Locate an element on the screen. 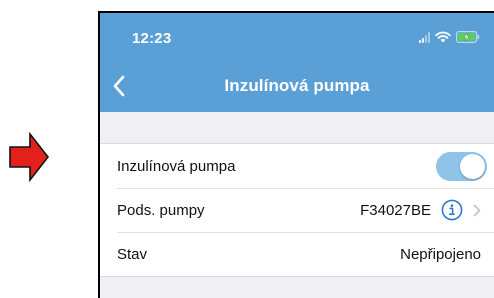 This screenshot has width=494, height=298. pump-status-value: Nepřipojeno is located at coordinates (440, 254).